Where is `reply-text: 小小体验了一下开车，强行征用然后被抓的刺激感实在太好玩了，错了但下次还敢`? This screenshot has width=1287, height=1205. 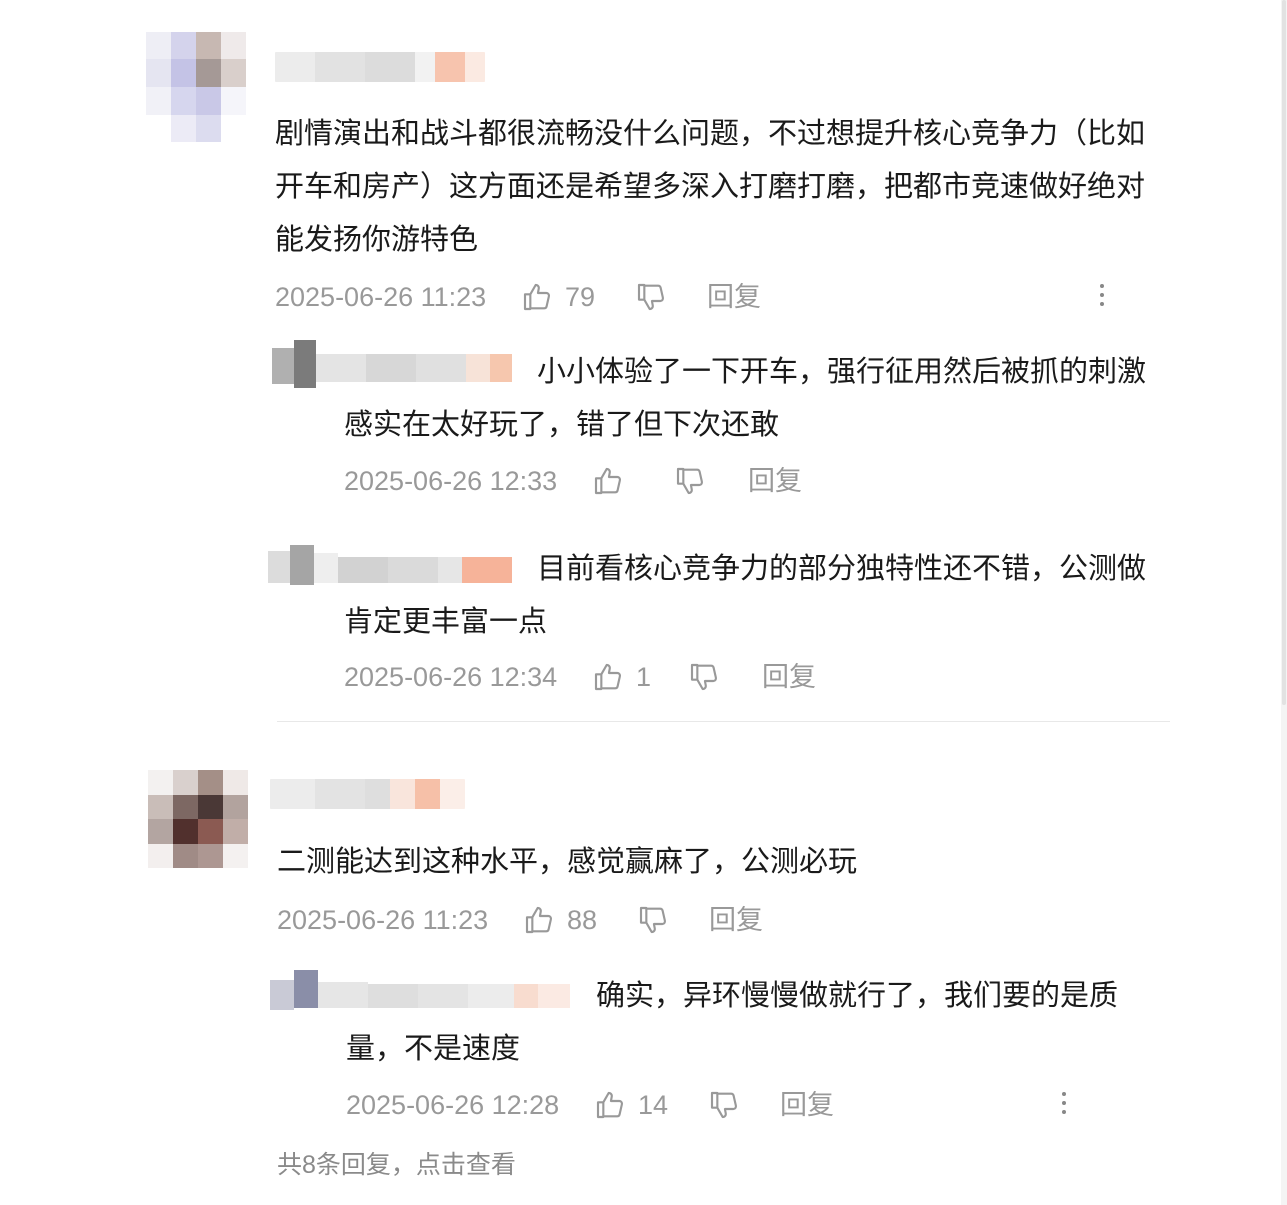
reply-text: 小小体验了一下开车，强行征用然后被抓的刺激感实在太好玩了，错了但下次还敢 is located at coordinates (745, 398).